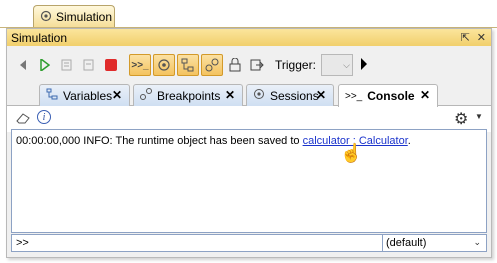 The image size is (497, 263). Describe the element at coordinates (84, 17) in the screenshot. I see `outer-tab-label: Simulation` at that location.